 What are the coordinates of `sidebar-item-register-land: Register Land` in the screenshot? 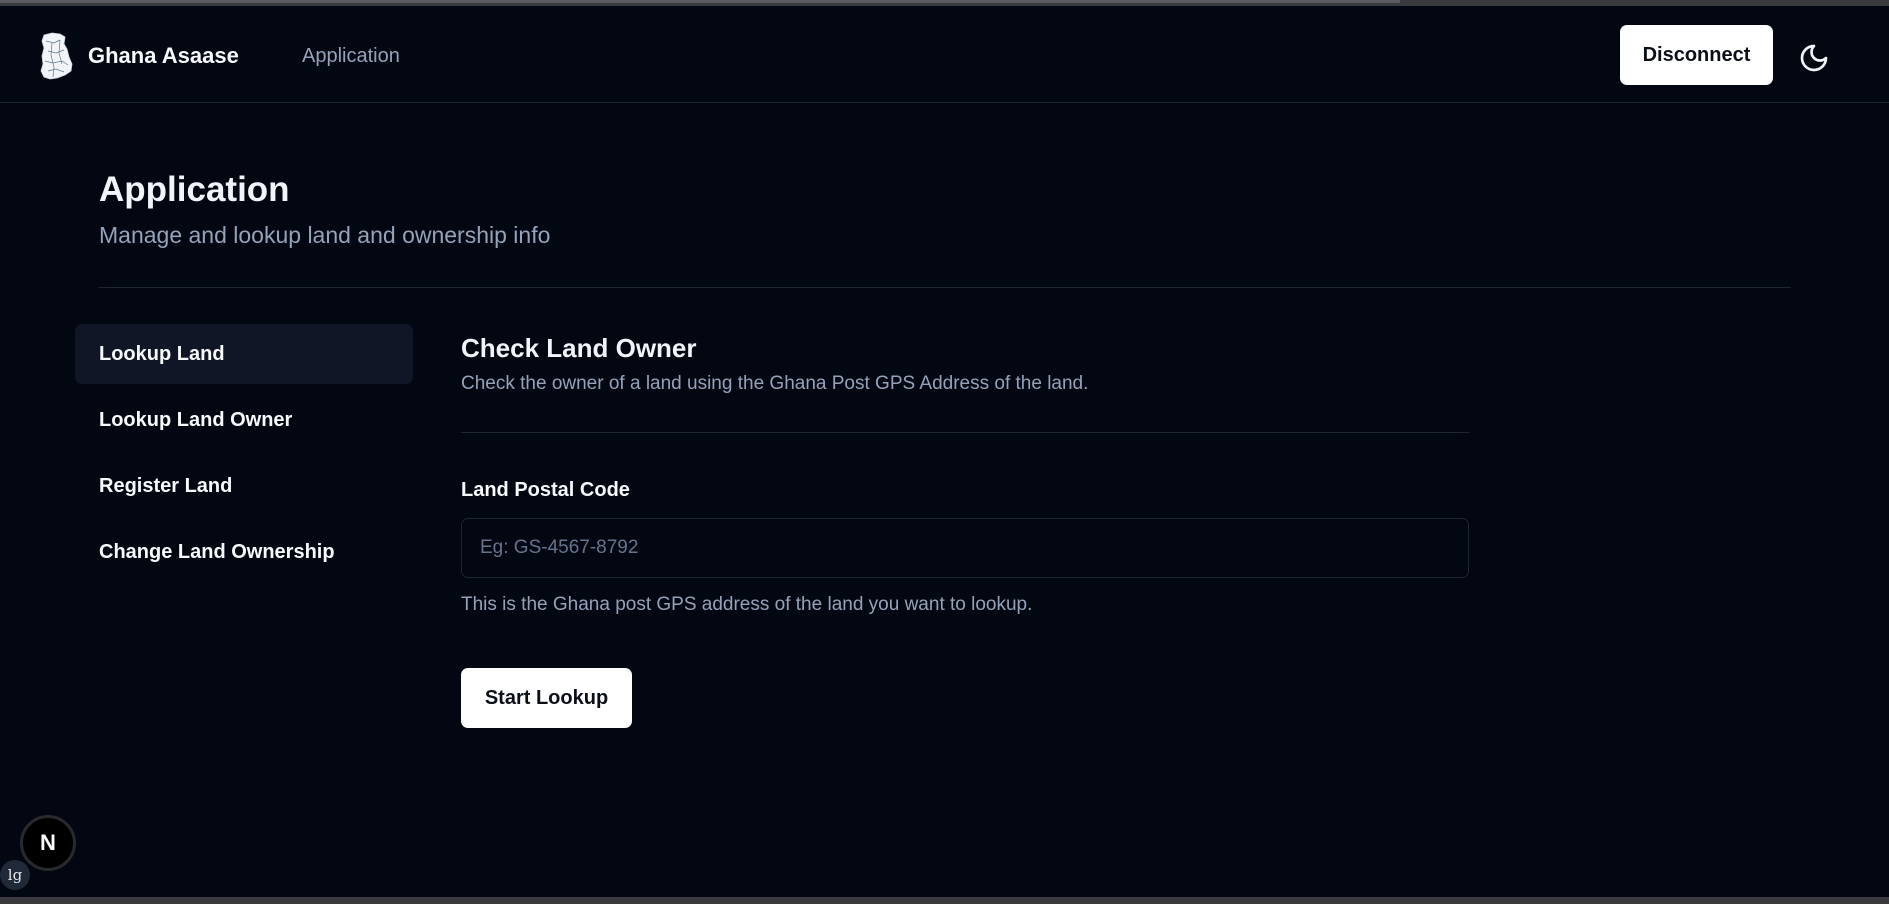 It's located at (244, 486).